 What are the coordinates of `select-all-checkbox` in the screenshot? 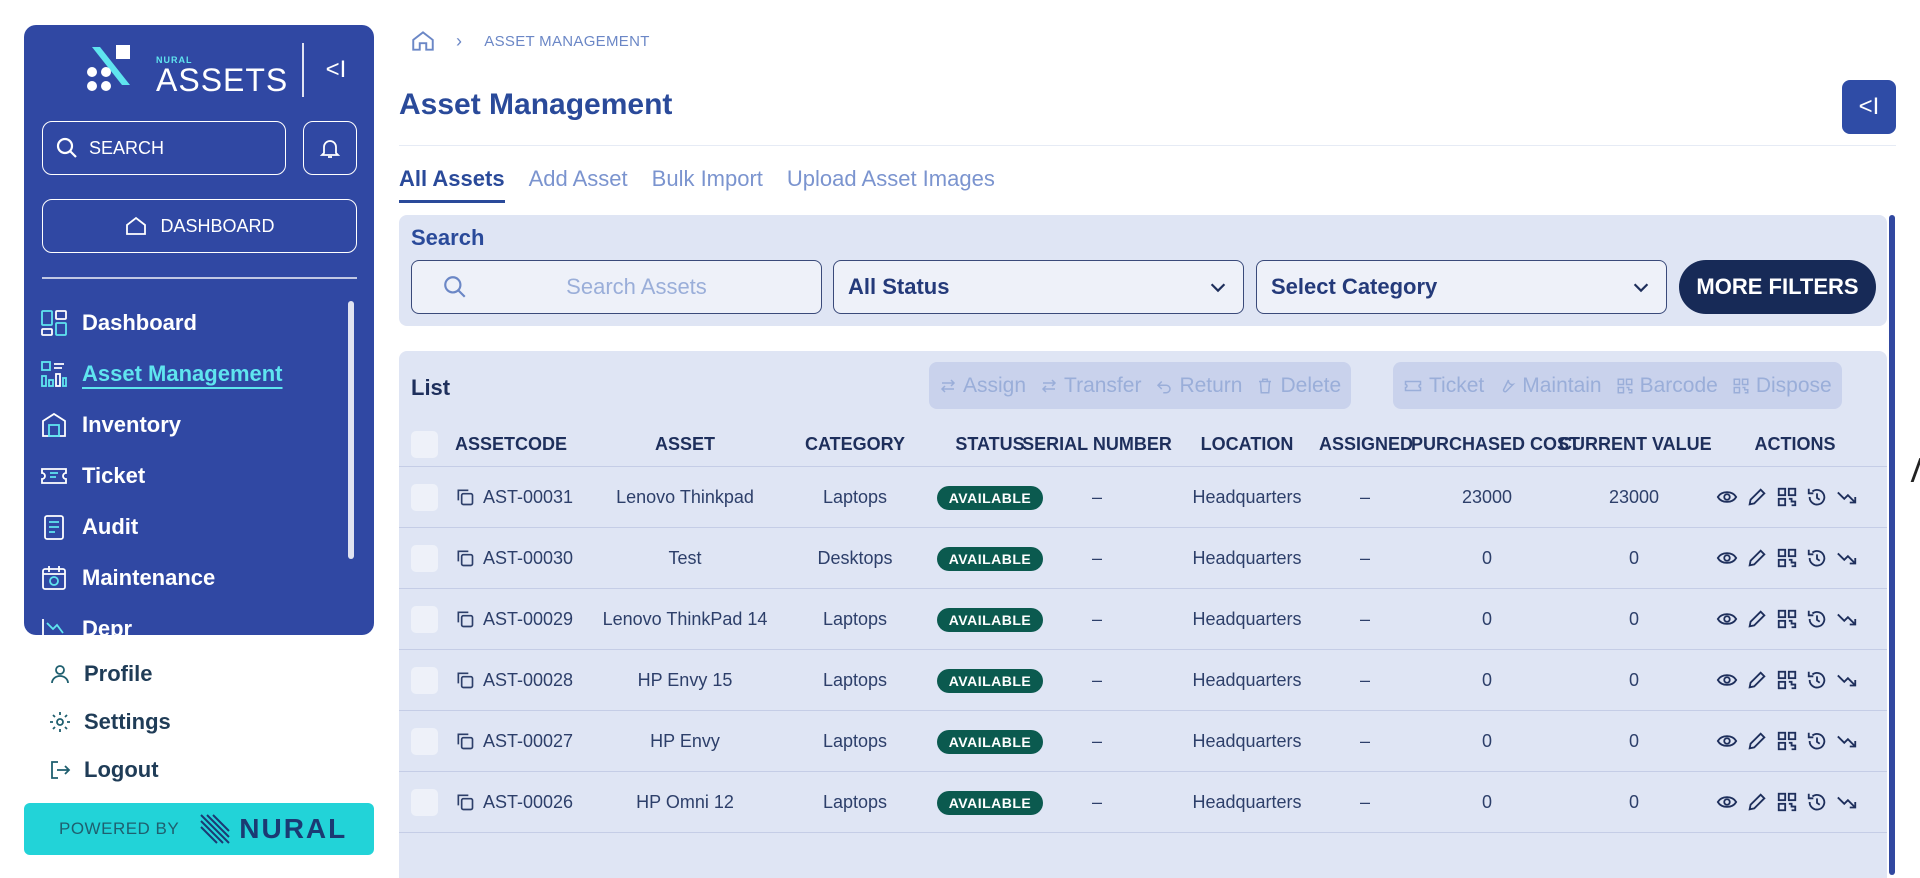 It's located at (424, 444).